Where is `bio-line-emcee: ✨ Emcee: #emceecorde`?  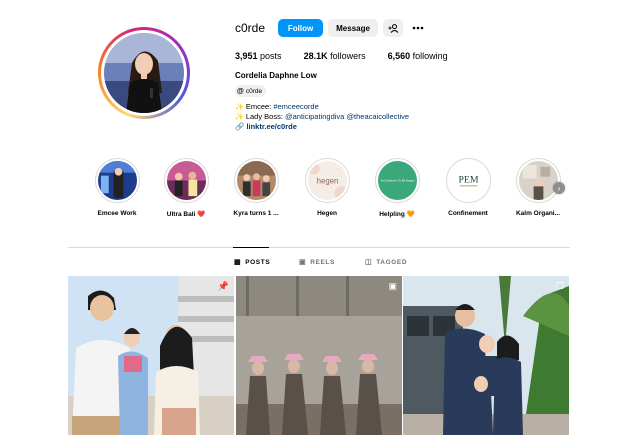 bio-line-emcee: ✨ Emcee: #emceecorde is located at coordinates (277, 107).